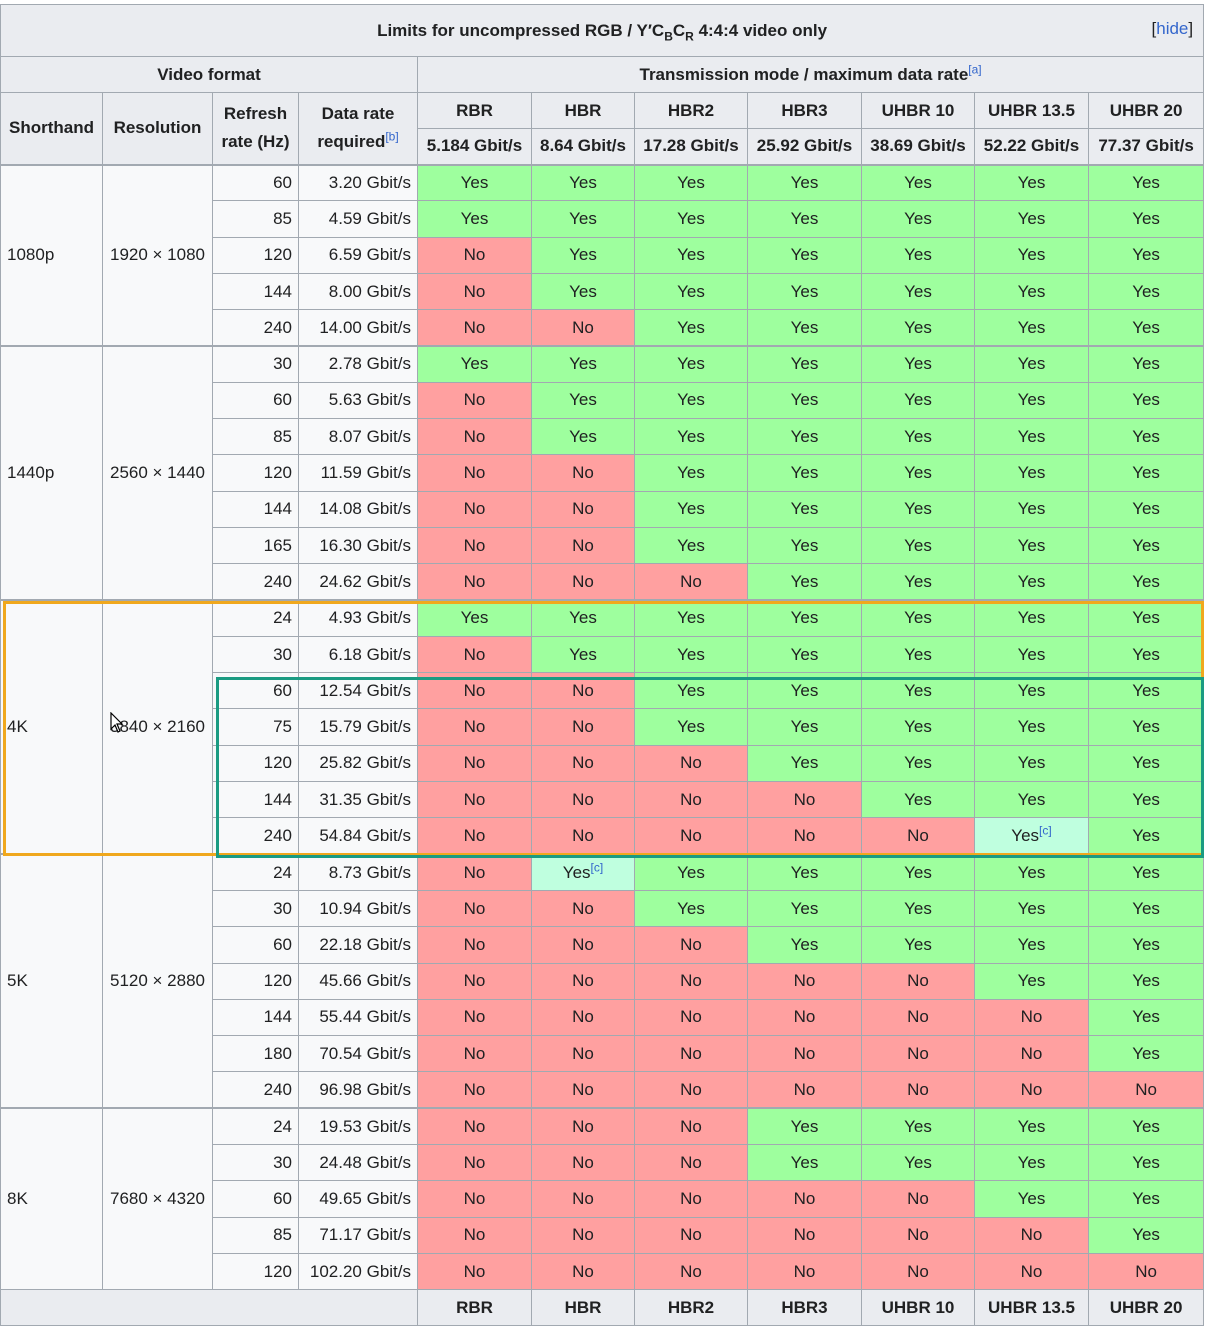  Describe the element at coordinates (358, 545) in the screenshot. I see `data-rate-cell: 16.30 Gbit/s` at that location.